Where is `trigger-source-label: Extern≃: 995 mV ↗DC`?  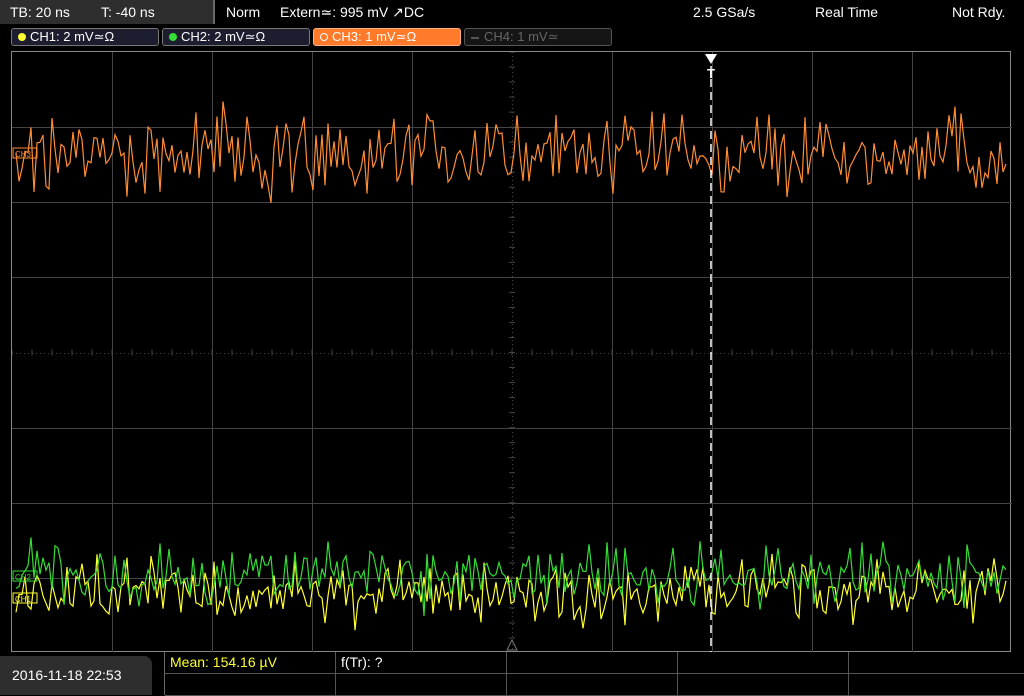 trigger-source-label: Extern≃: 995 mV ↗DC is located at coordinates (352, 12).